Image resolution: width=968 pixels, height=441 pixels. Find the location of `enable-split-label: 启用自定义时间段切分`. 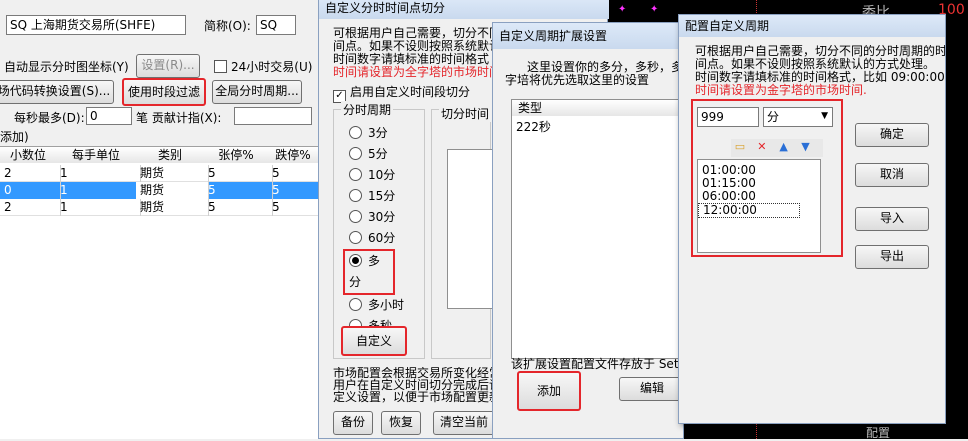

enable-split-label: 启用自定义时间段切分 is located at coordinates (410, 92).